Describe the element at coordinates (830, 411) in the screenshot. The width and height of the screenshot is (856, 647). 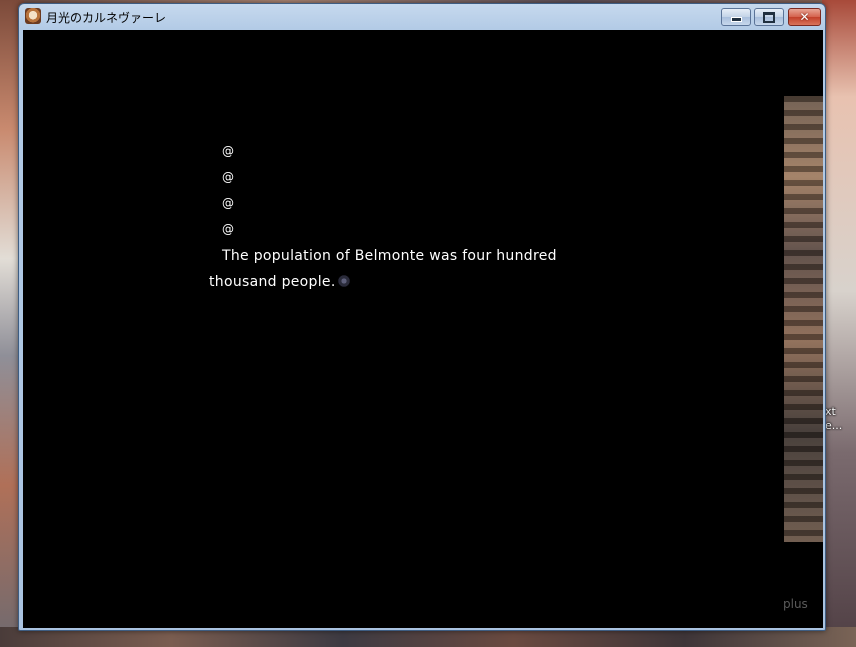
I see `desktop-icon-label: xt` at that location.